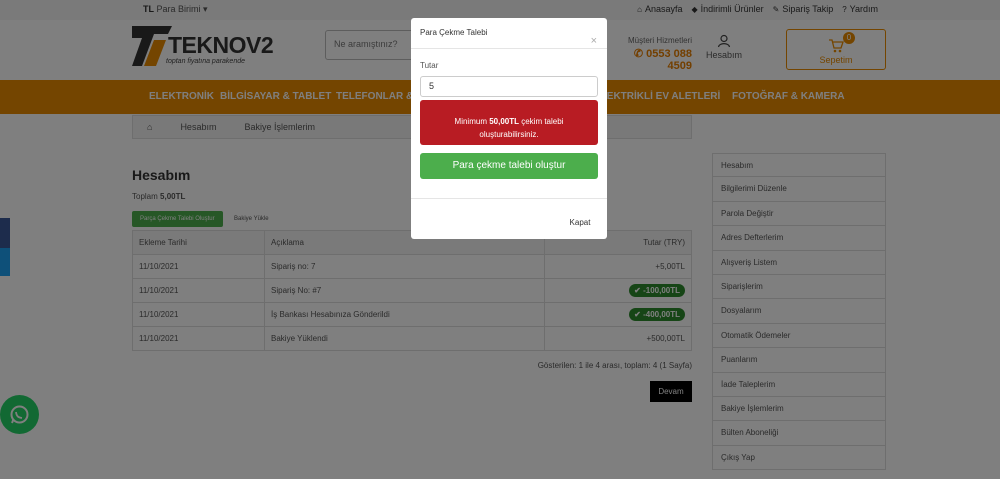 Image resolution: width=1000 pixels, height=479 pixels. Describe the element at coordinates (429, 65) in the screenshot. I see `amount-label: Tutar` at that location.